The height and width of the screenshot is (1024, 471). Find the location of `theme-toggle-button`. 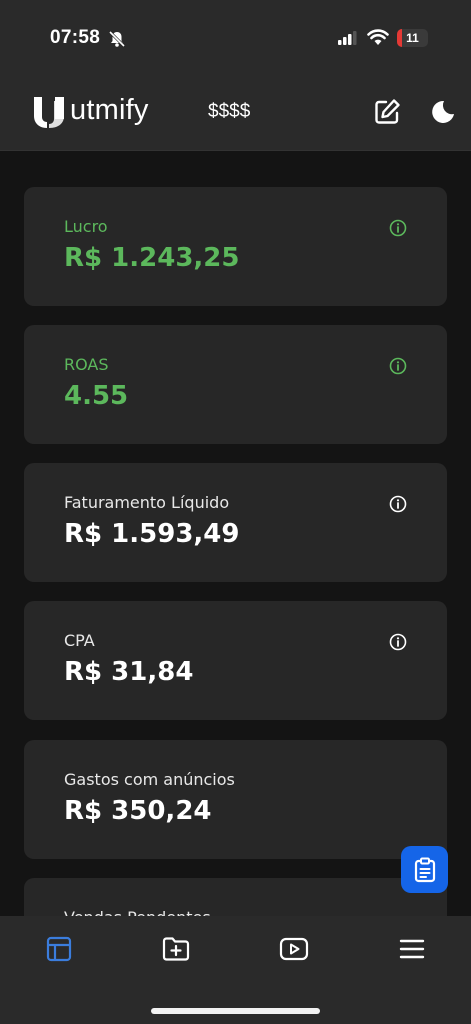

theme-toggle-button is located at coordinates (443, 112).